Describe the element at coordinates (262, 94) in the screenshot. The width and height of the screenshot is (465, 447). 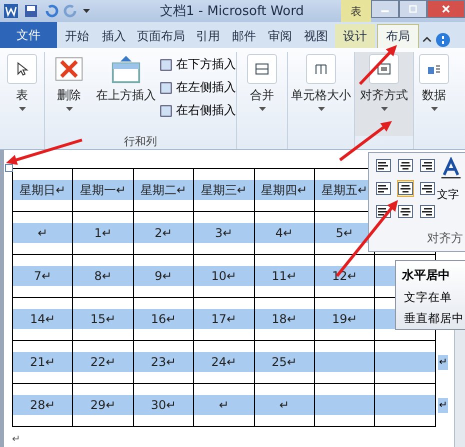
I see `merge-button: 合并` at that location.